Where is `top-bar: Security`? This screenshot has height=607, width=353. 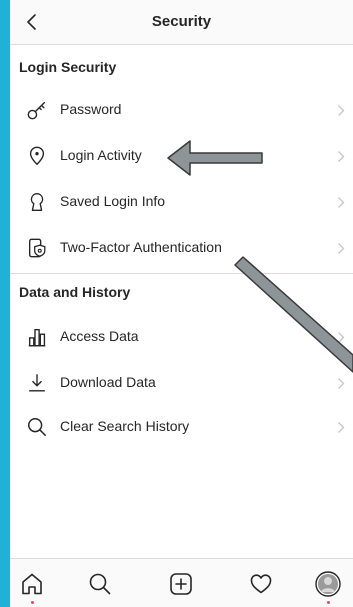
top-bar: Security is located at coordinates (181, 22).